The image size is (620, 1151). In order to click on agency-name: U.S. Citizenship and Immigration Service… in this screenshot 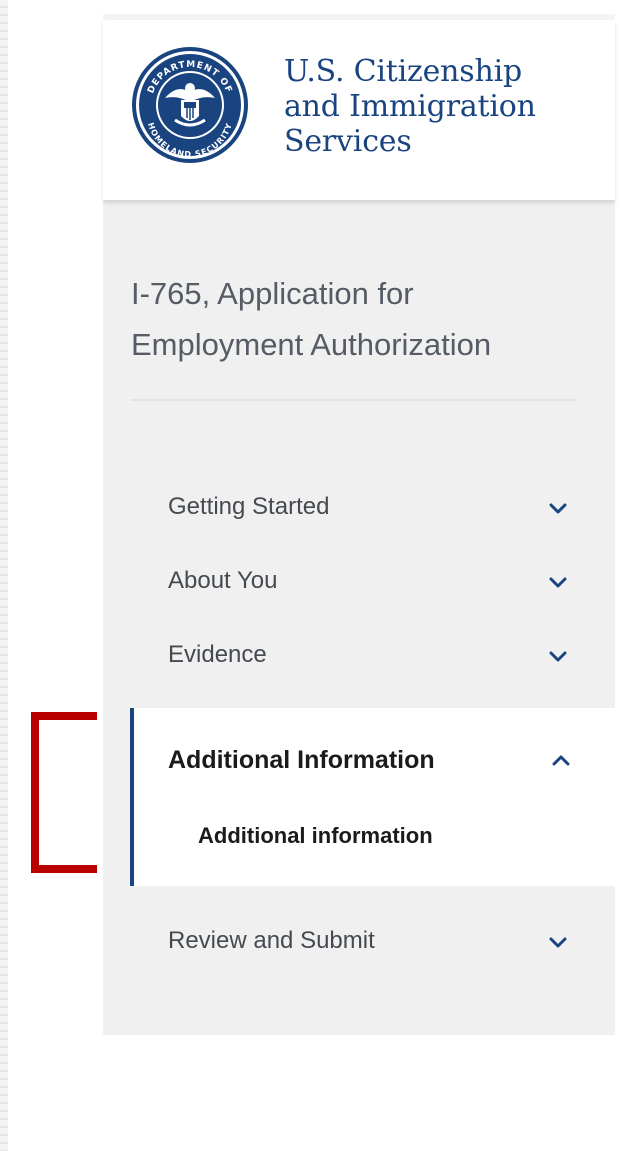, I will do `click(410, 106)`.